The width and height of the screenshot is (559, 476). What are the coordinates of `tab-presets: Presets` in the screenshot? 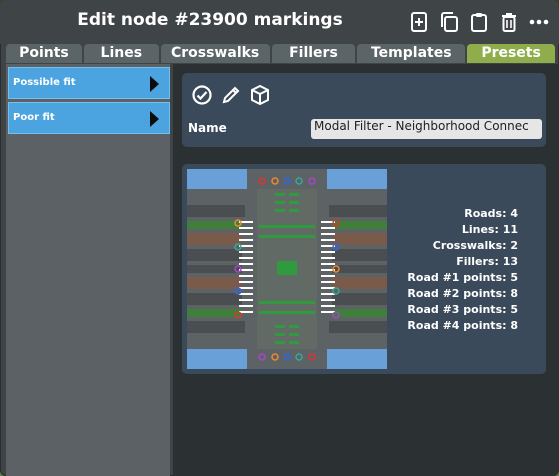 It's located at (511, 53).